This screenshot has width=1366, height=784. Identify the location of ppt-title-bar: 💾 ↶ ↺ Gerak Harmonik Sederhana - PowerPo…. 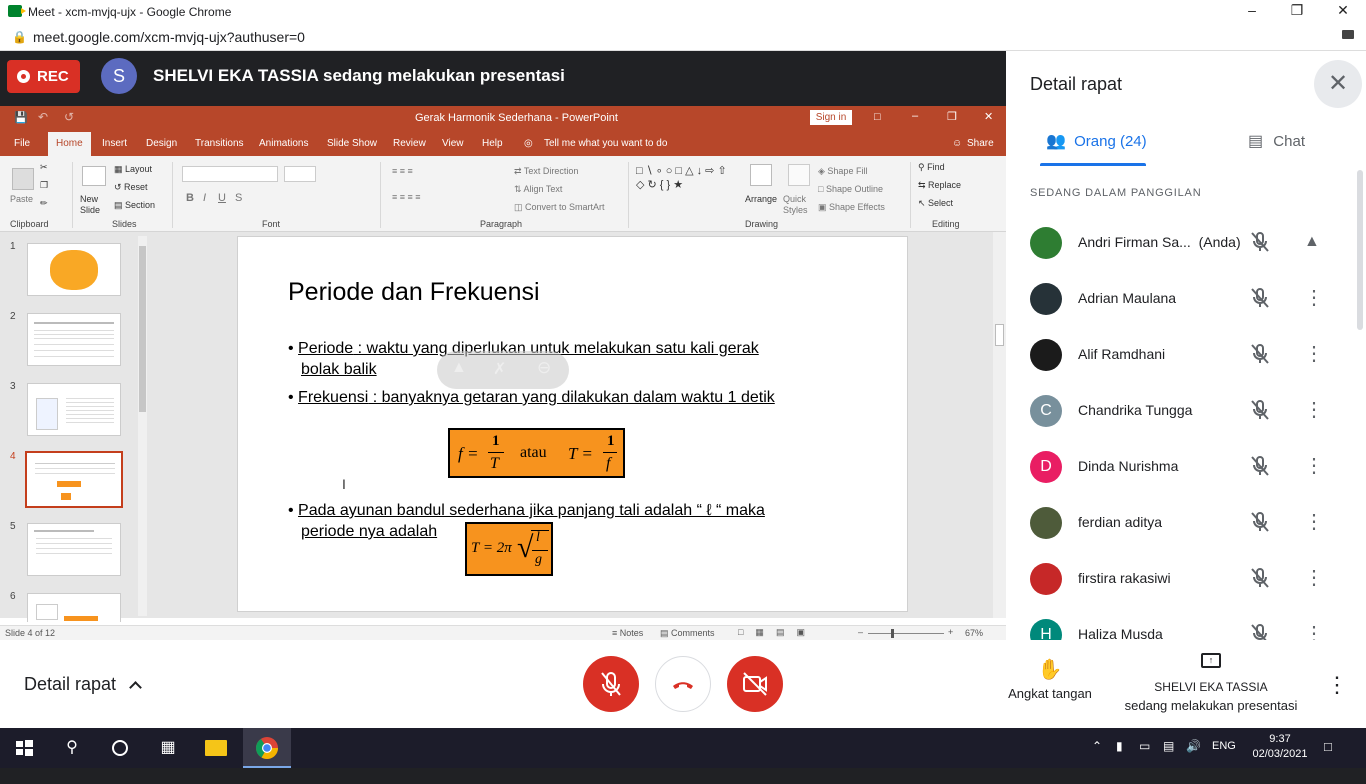
(503, 118).